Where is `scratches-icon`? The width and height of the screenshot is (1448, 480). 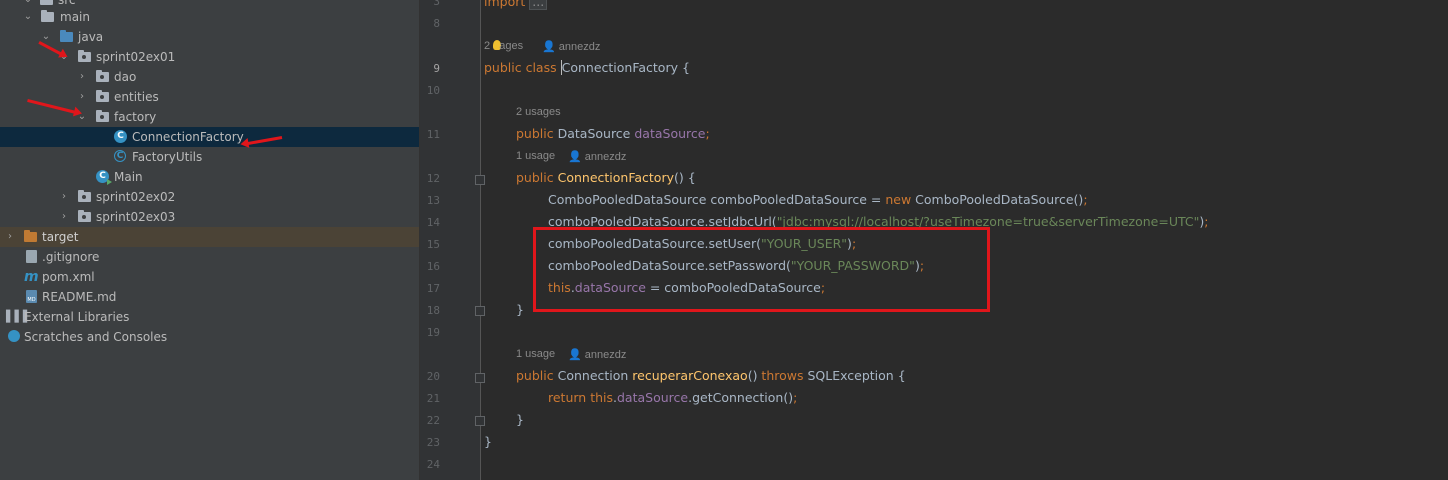 scratches-icon is located at coordinates (14, 336).